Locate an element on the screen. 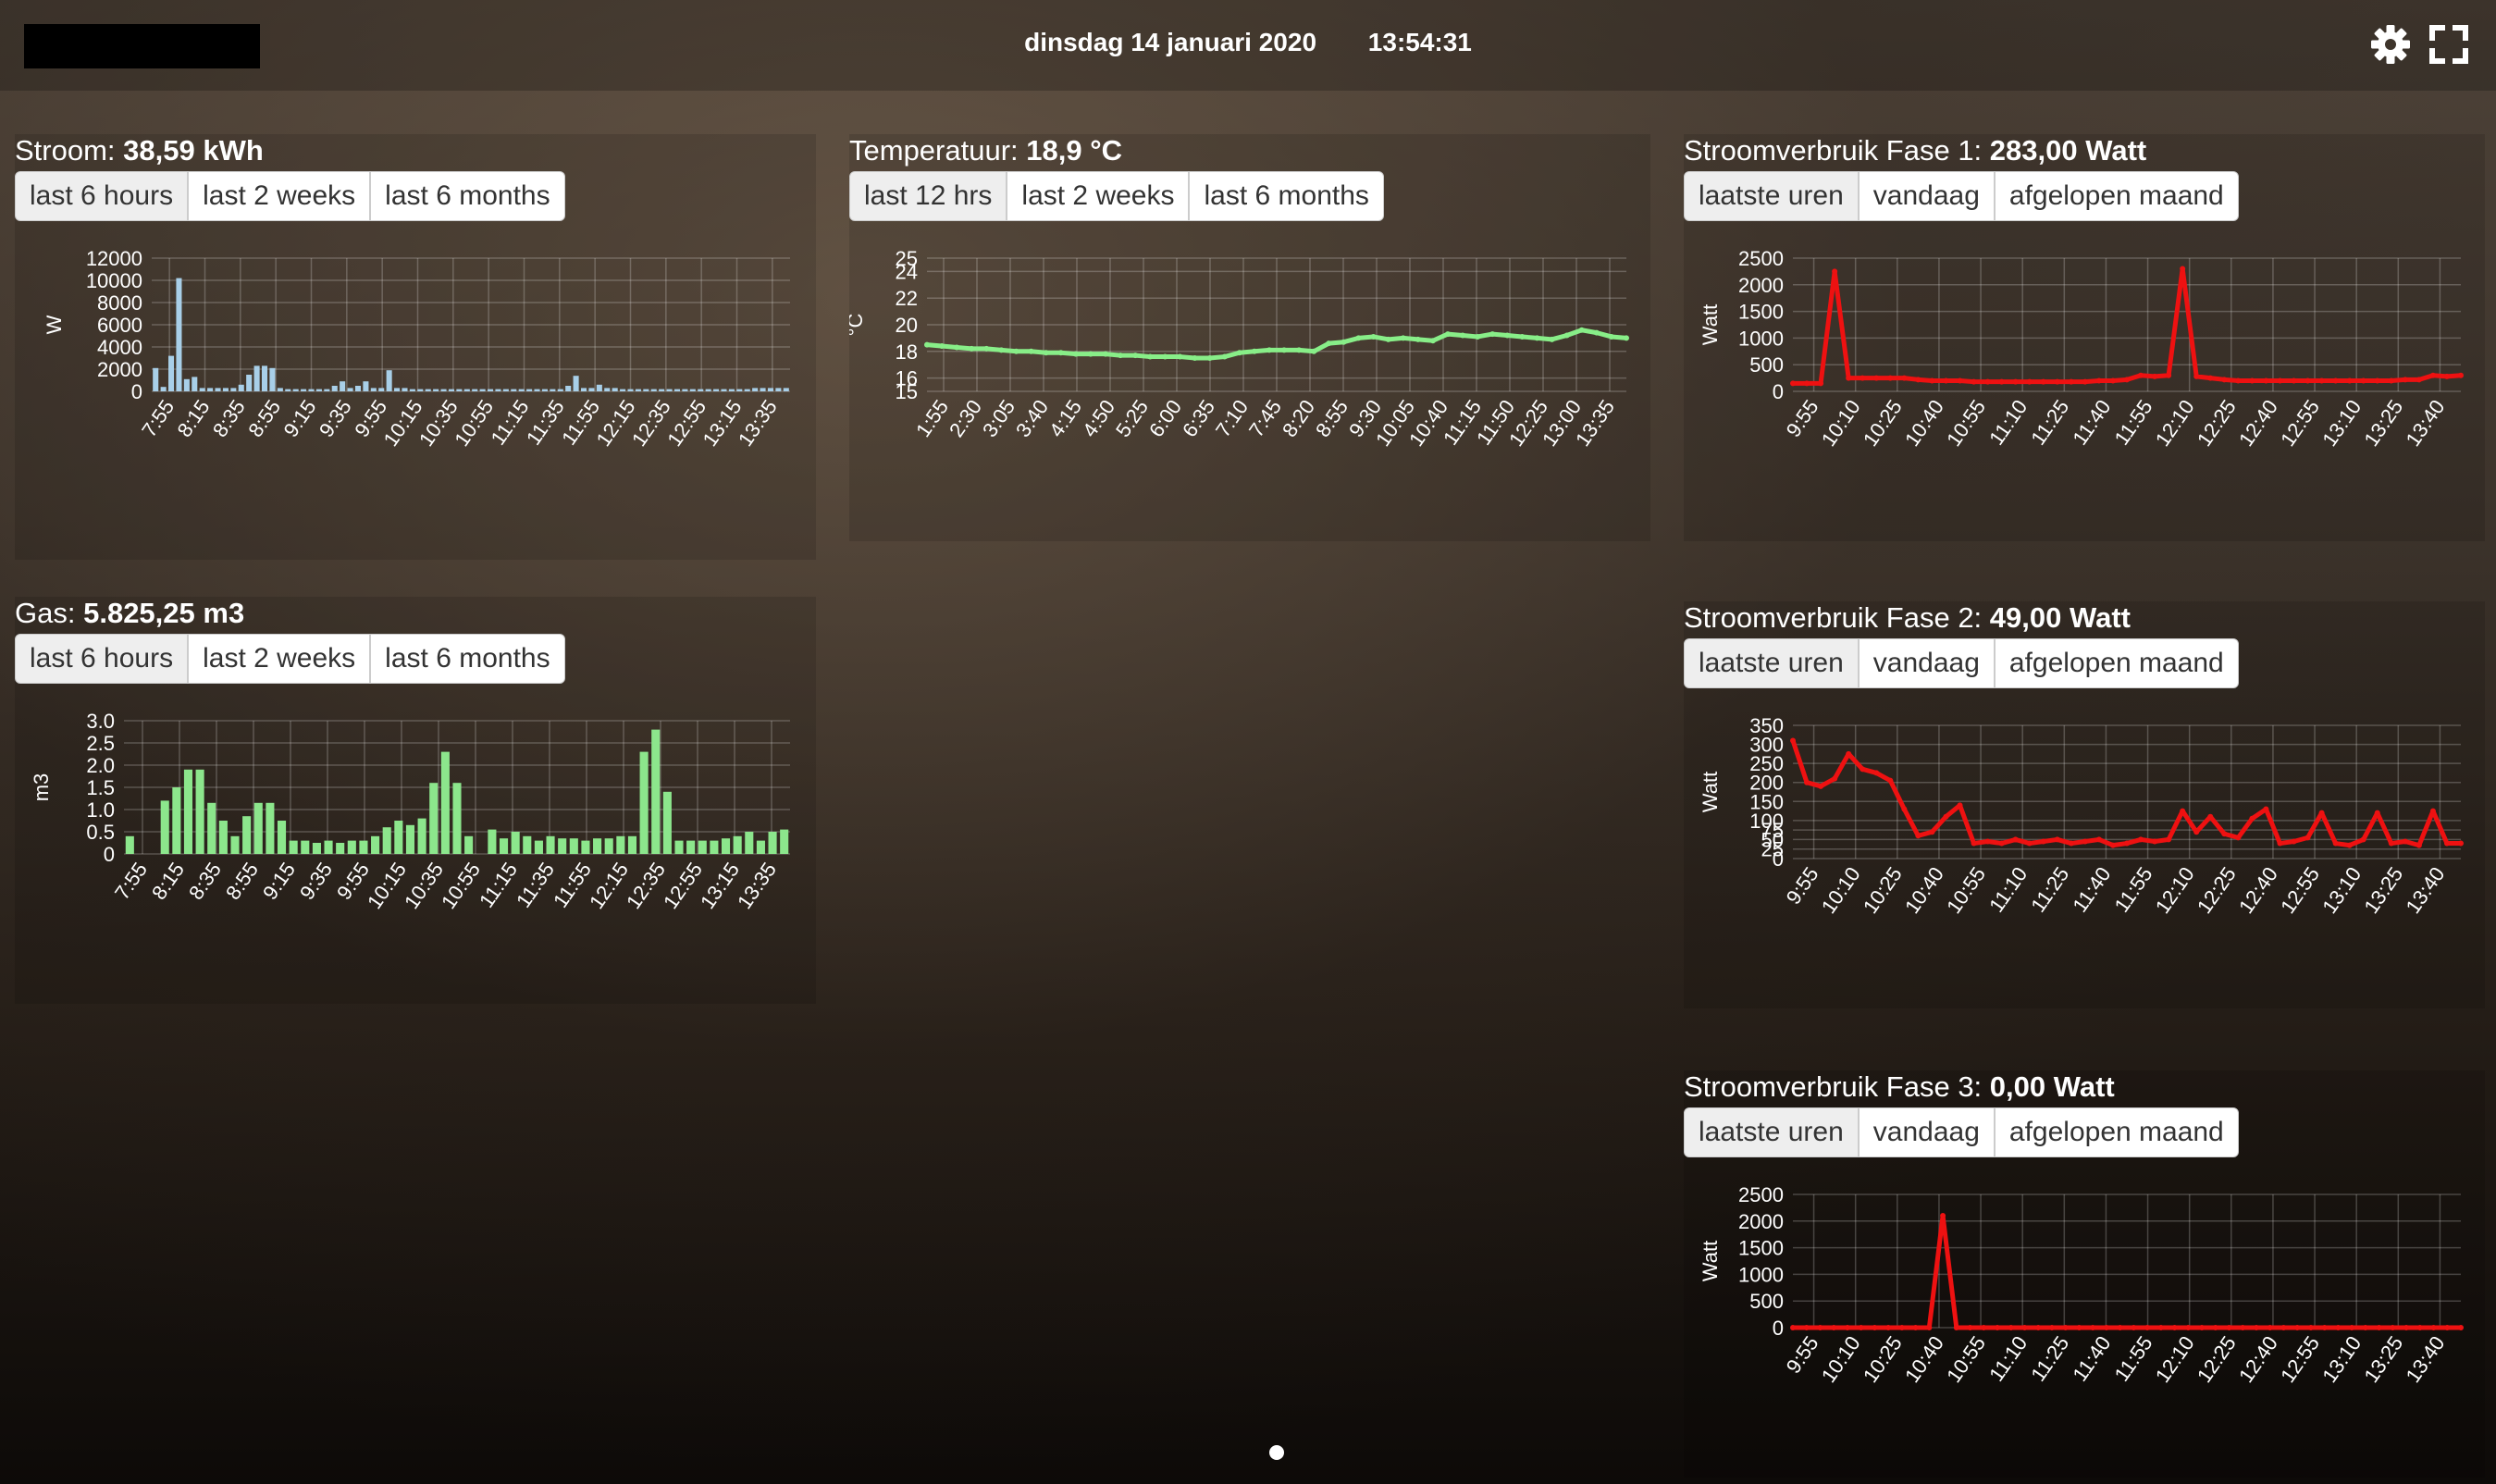  x-tick-label: 13:25 is located at coordinates (2383, 423).